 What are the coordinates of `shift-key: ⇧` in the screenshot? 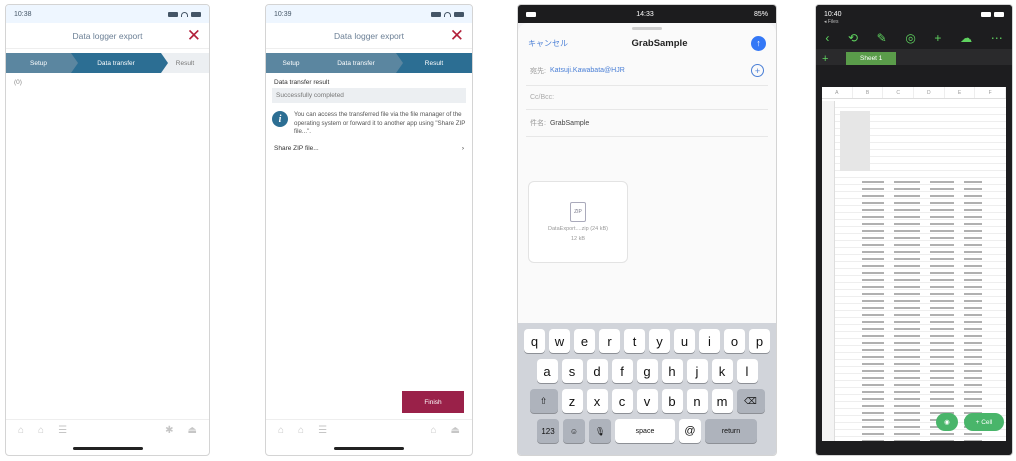 It's located at (543, 401).